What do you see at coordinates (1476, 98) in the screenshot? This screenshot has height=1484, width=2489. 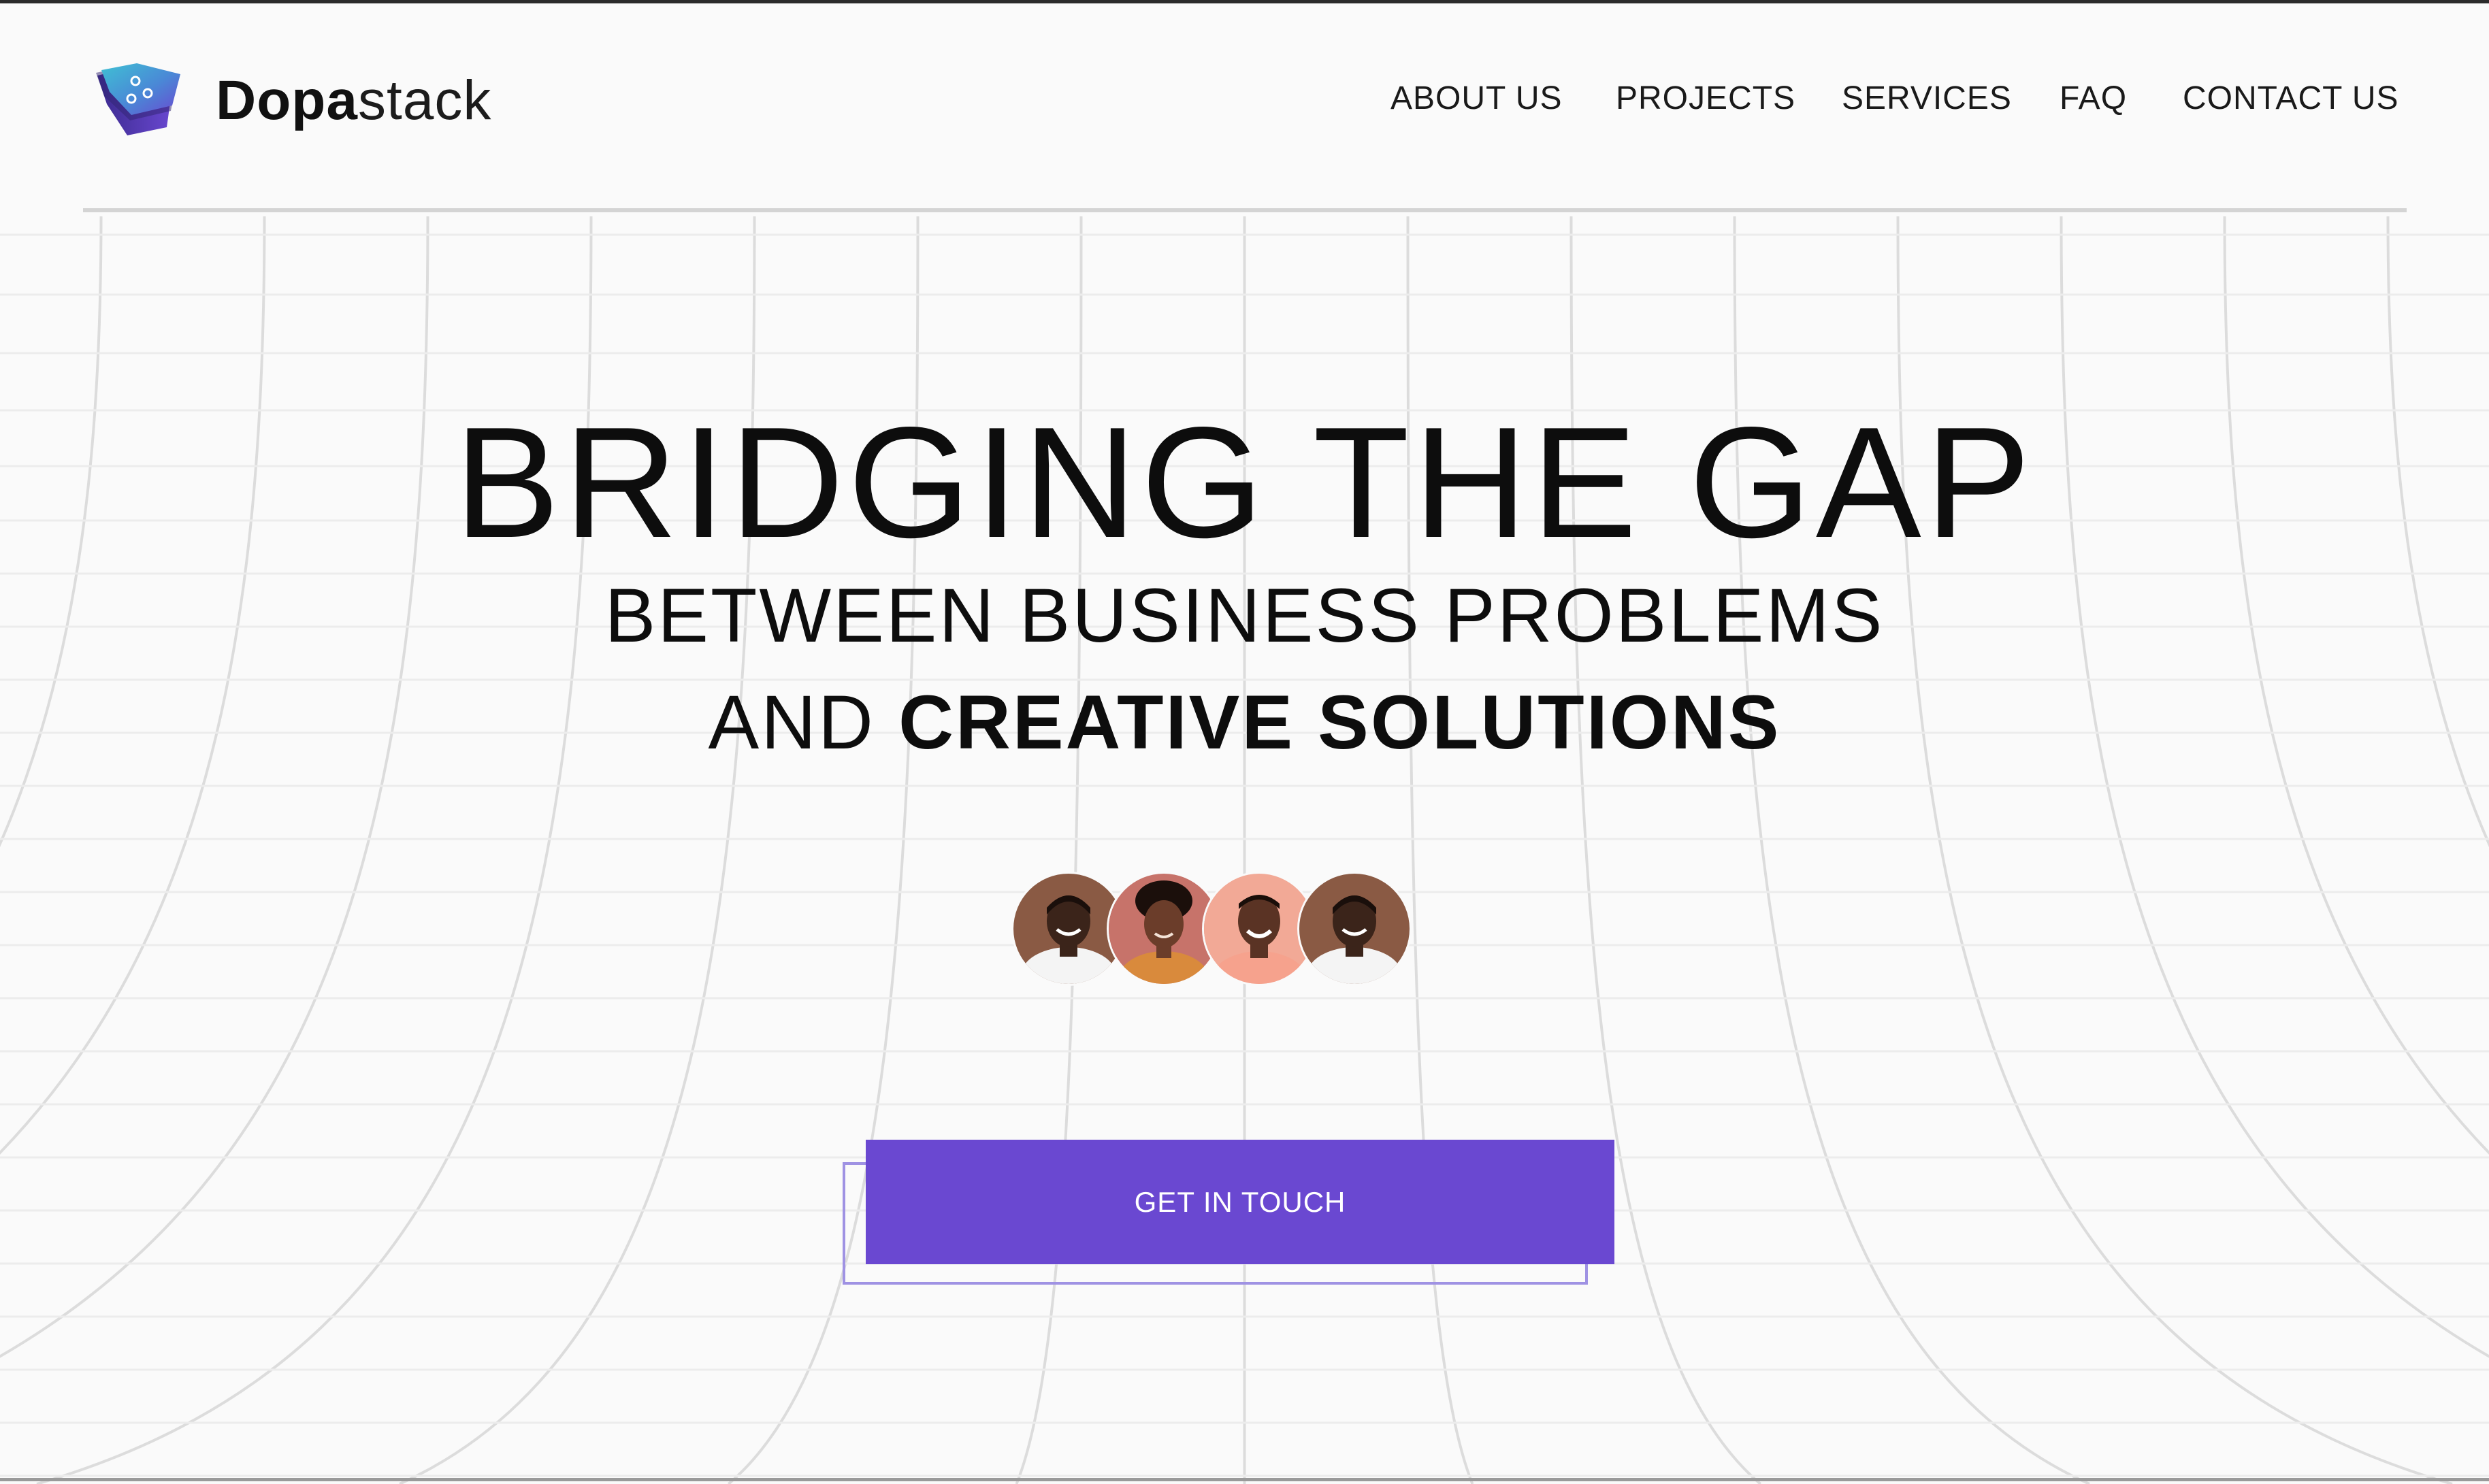 I see `nav-about-us: ABOUT US` at bounding box center [1476, 98].